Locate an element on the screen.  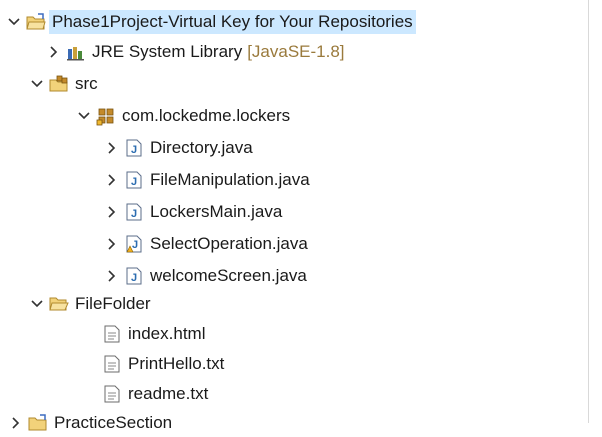
jre-label: JRE System Library is located at coordinates (167, 51).